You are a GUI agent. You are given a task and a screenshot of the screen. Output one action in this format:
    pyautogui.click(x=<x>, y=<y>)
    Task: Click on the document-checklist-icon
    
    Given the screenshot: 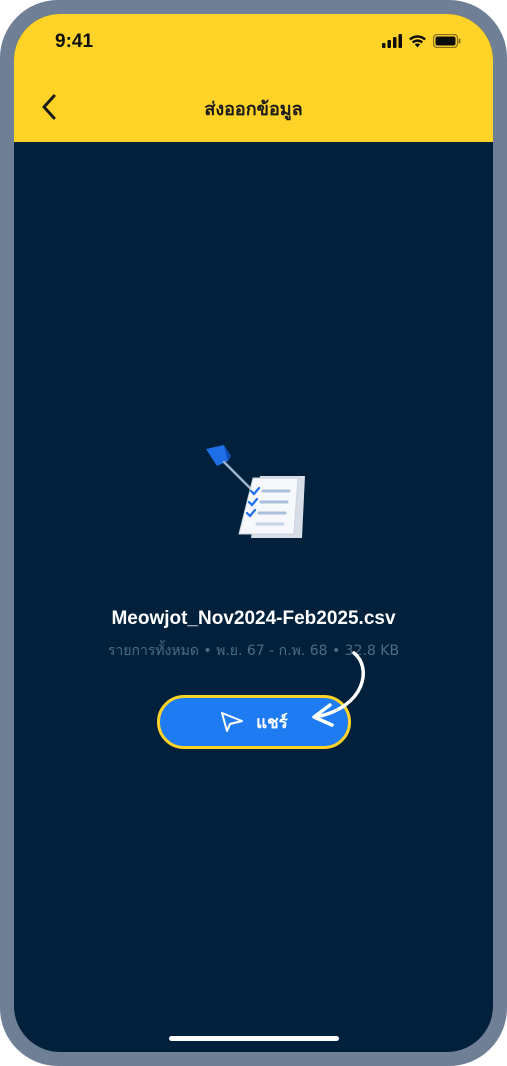 What is the action you would take?
    pyautogui.click(x=255, y=491)
    